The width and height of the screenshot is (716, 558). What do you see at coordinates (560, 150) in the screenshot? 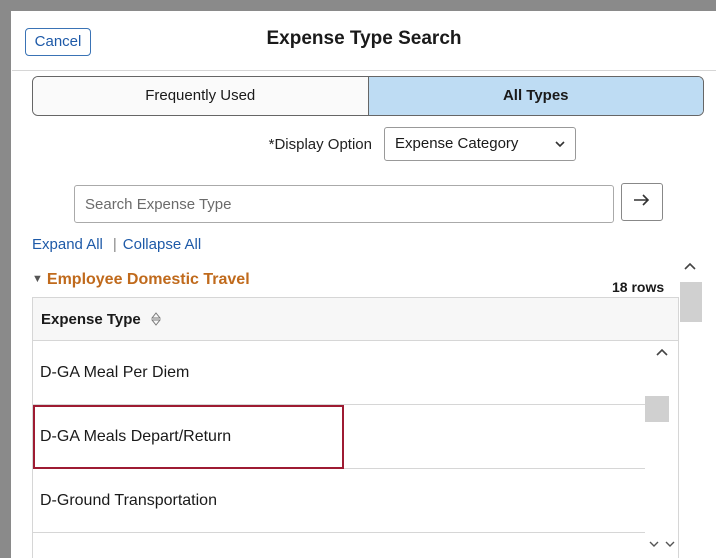
I see `chevron-down-icon` at bounding box center [560, 150].